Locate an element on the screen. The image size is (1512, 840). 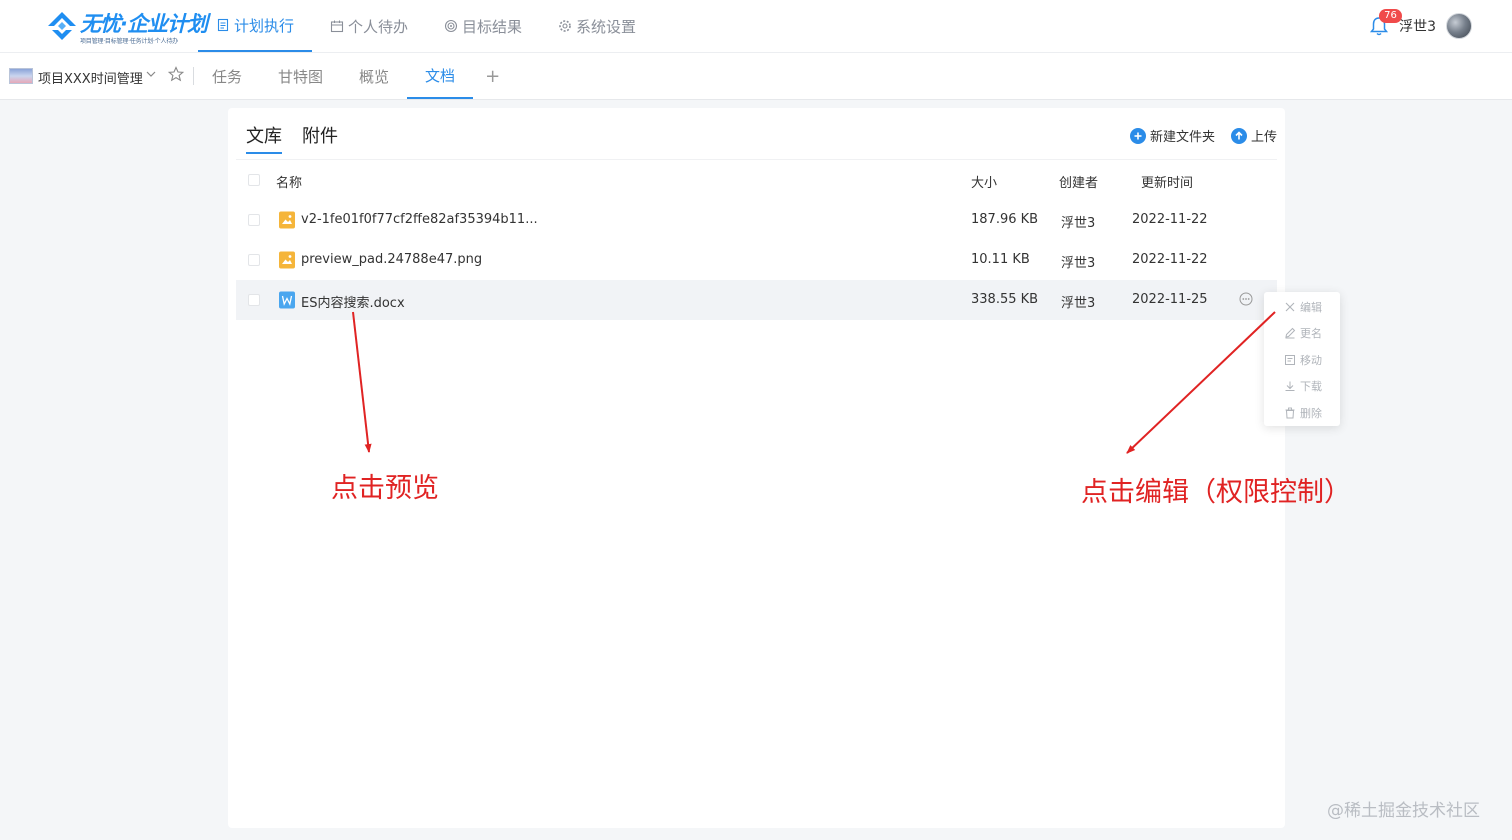
main-nav: 计划执行 个人待办 目标结果 系统设置 is located at coordinates (426, 26).